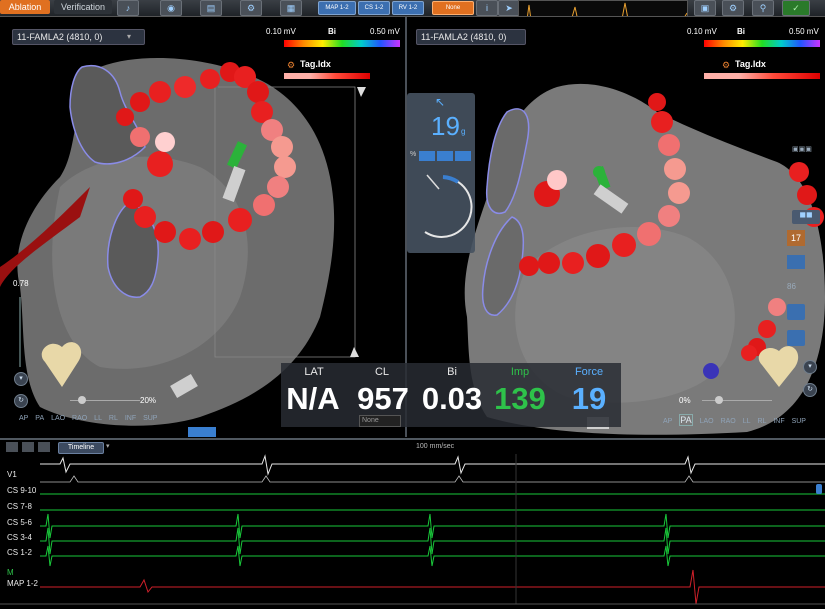  I want to click on sweep-speed: 100 mm/sec, so click(435, 446).